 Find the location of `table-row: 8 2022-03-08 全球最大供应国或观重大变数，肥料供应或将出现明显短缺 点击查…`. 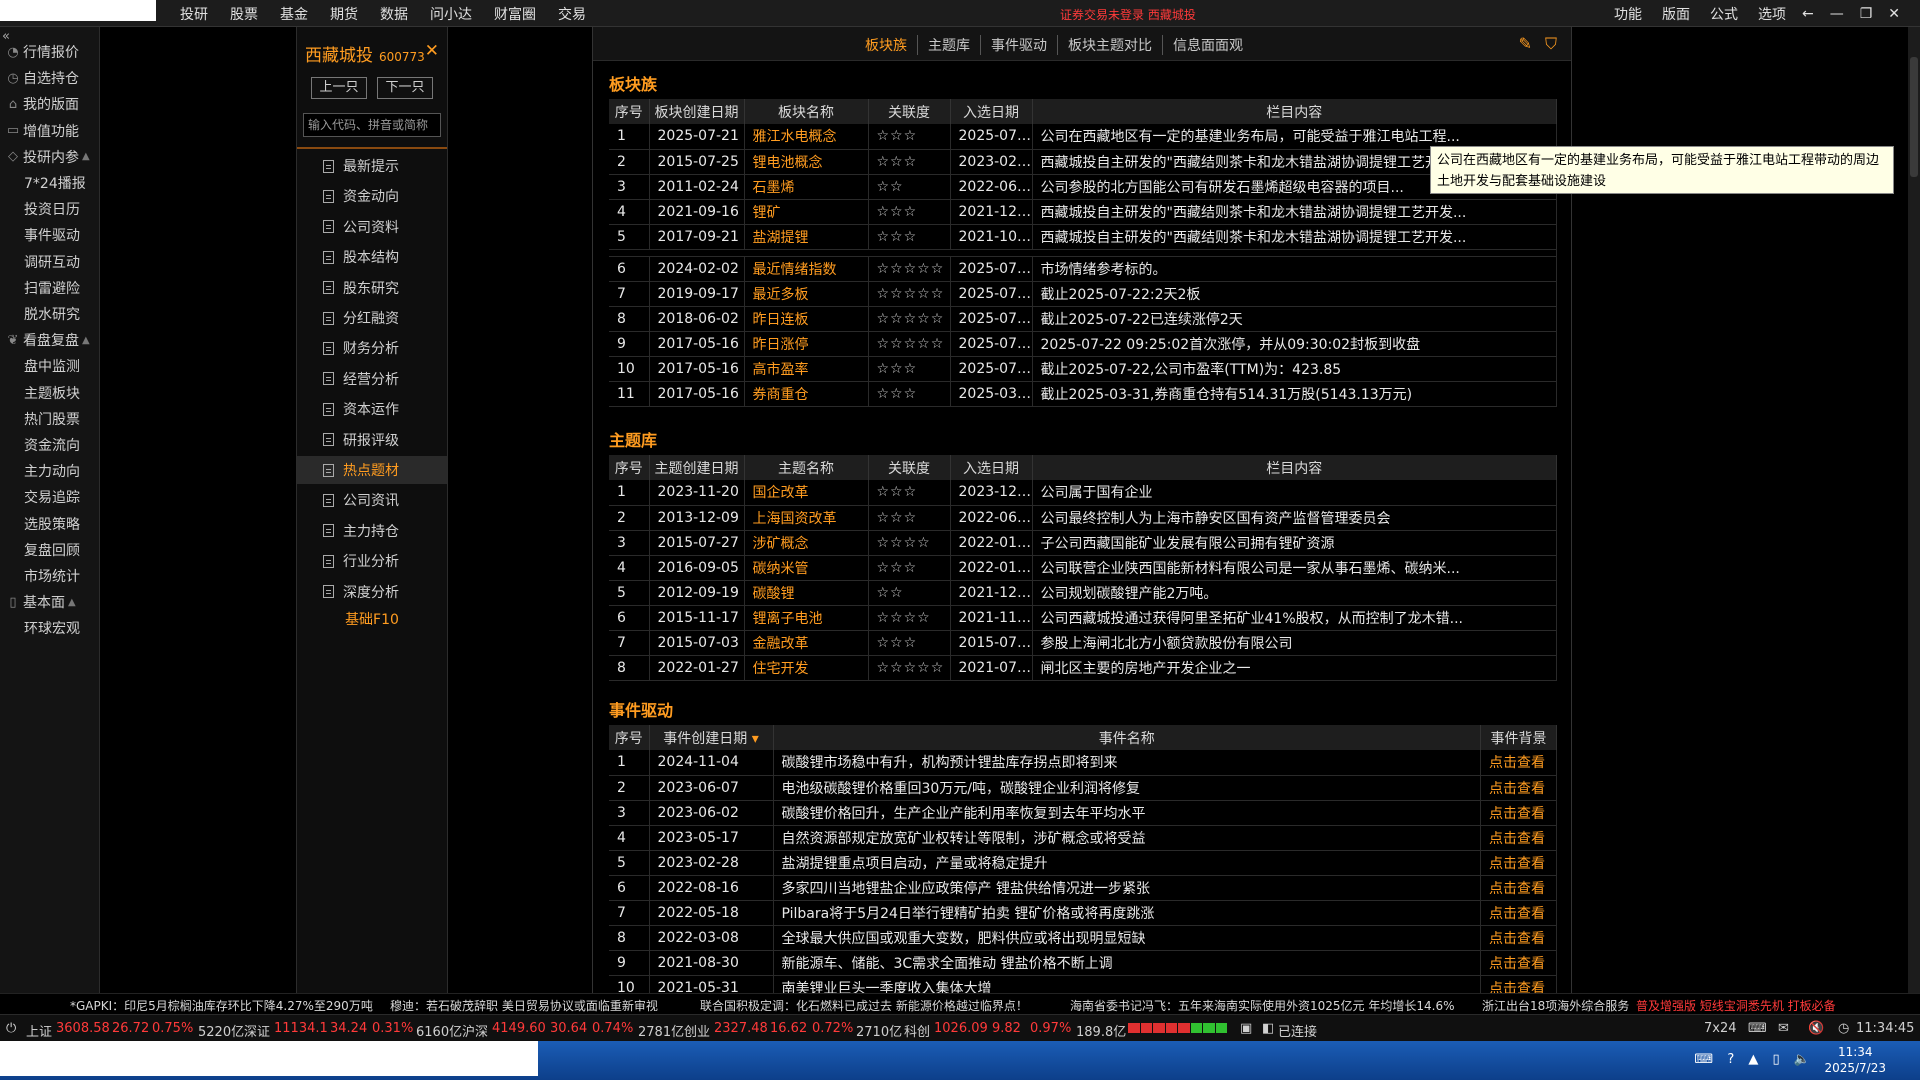

table-row: 8 2022-03-08 全球最大供应国或观重大变数，肥料供应或将出现明显短缺 点击查… is located at coordinates (1083, 938).